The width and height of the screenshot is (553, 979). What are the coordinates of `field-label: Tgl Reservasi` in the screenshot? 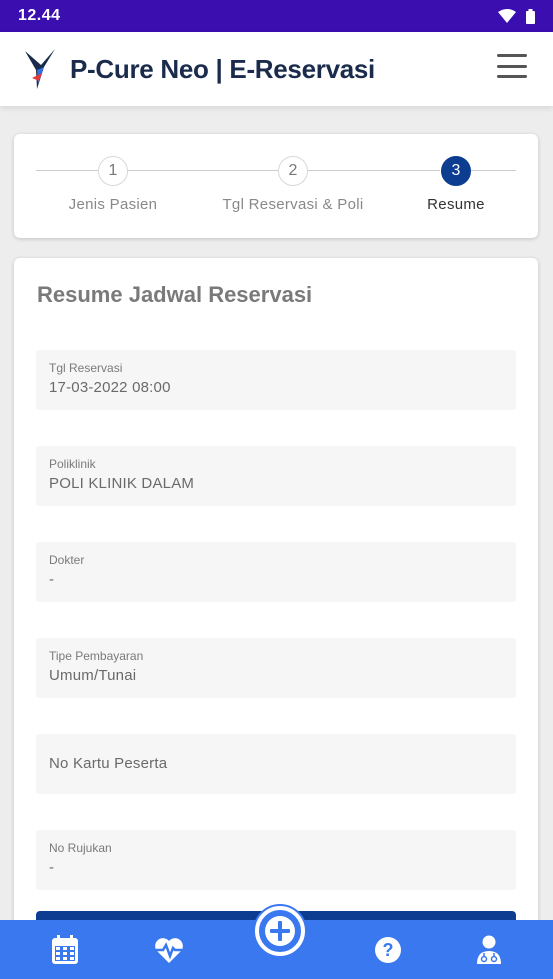 It's located at (86, 368).